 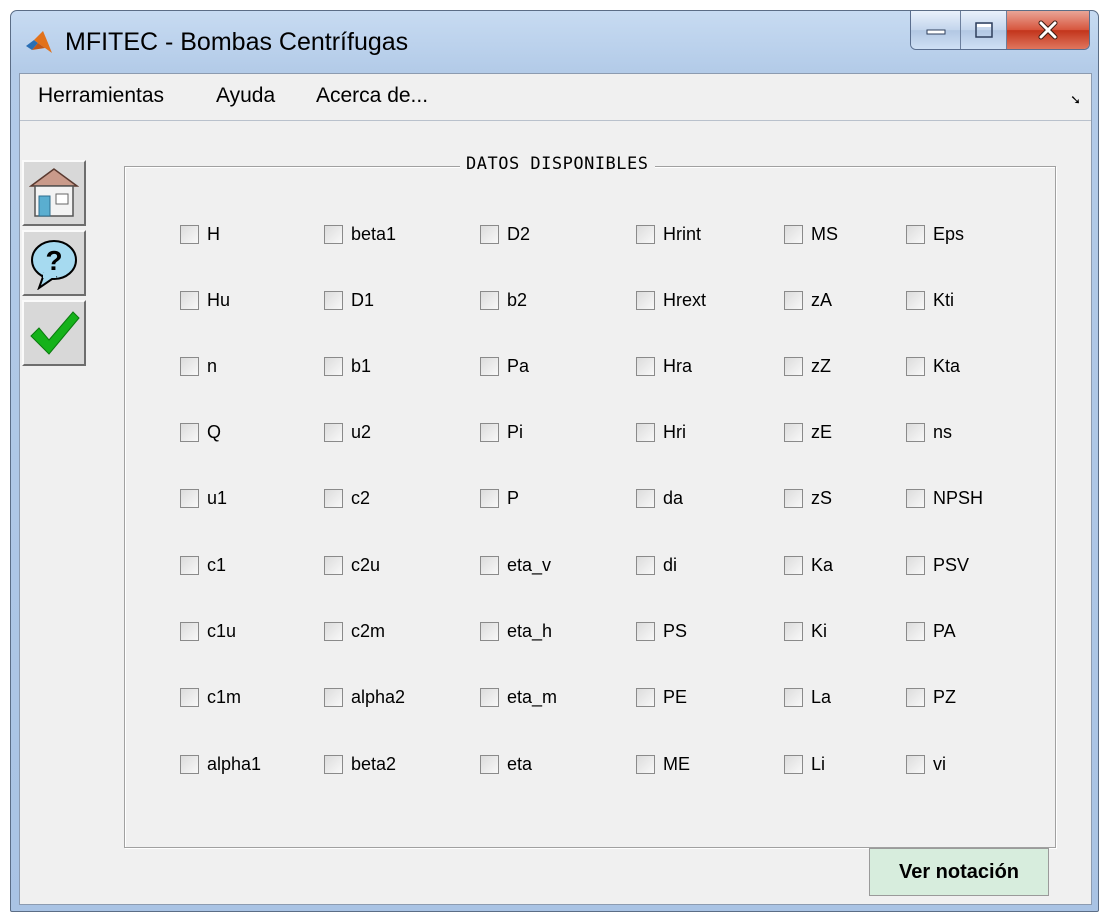 What do you see at coordinates (352, 565) in the screenshot?
I see `checkbox-c2u: c2u` at bounding box center [352, 565].